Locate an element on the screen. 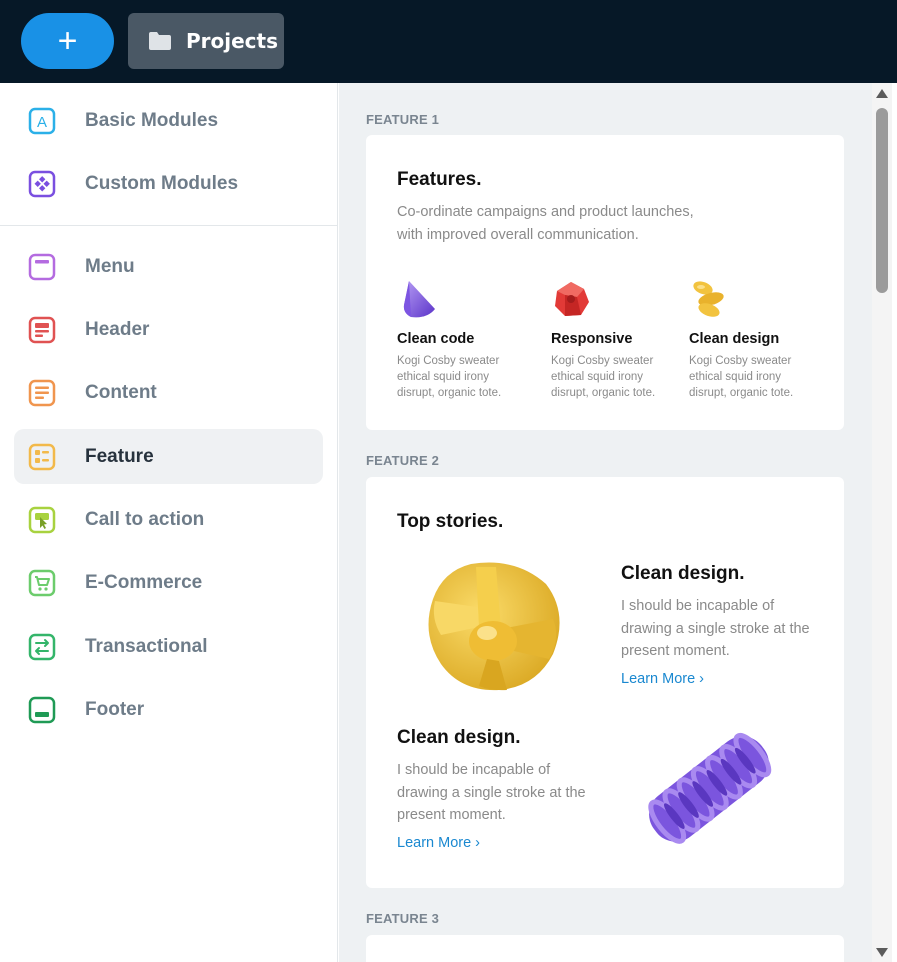  call-to-action-icon is located at coordinates (42, 520).